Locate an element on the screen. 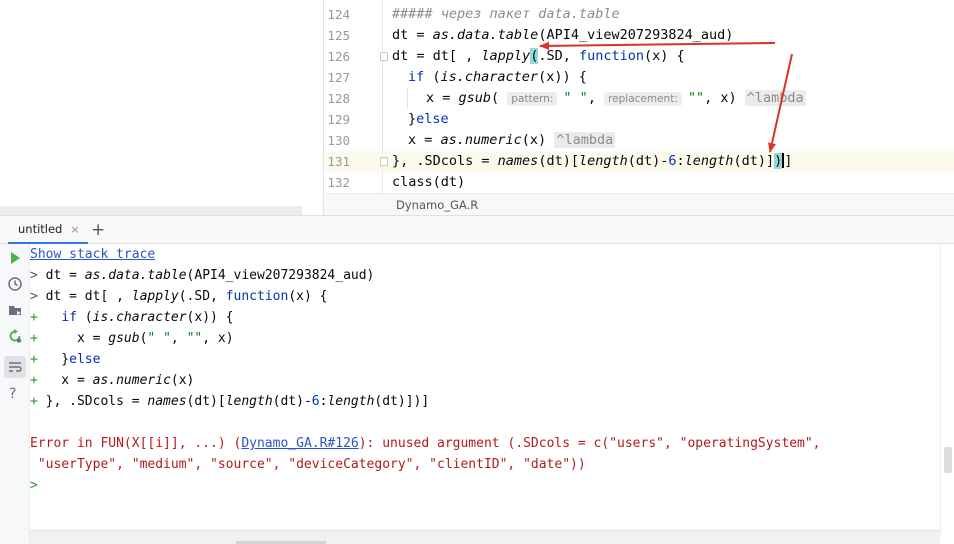 This screenshot has height=544, width=954. code-line: dt = dt[ , lapply(.SD, function(x) { is located at coordinates (538, 56).